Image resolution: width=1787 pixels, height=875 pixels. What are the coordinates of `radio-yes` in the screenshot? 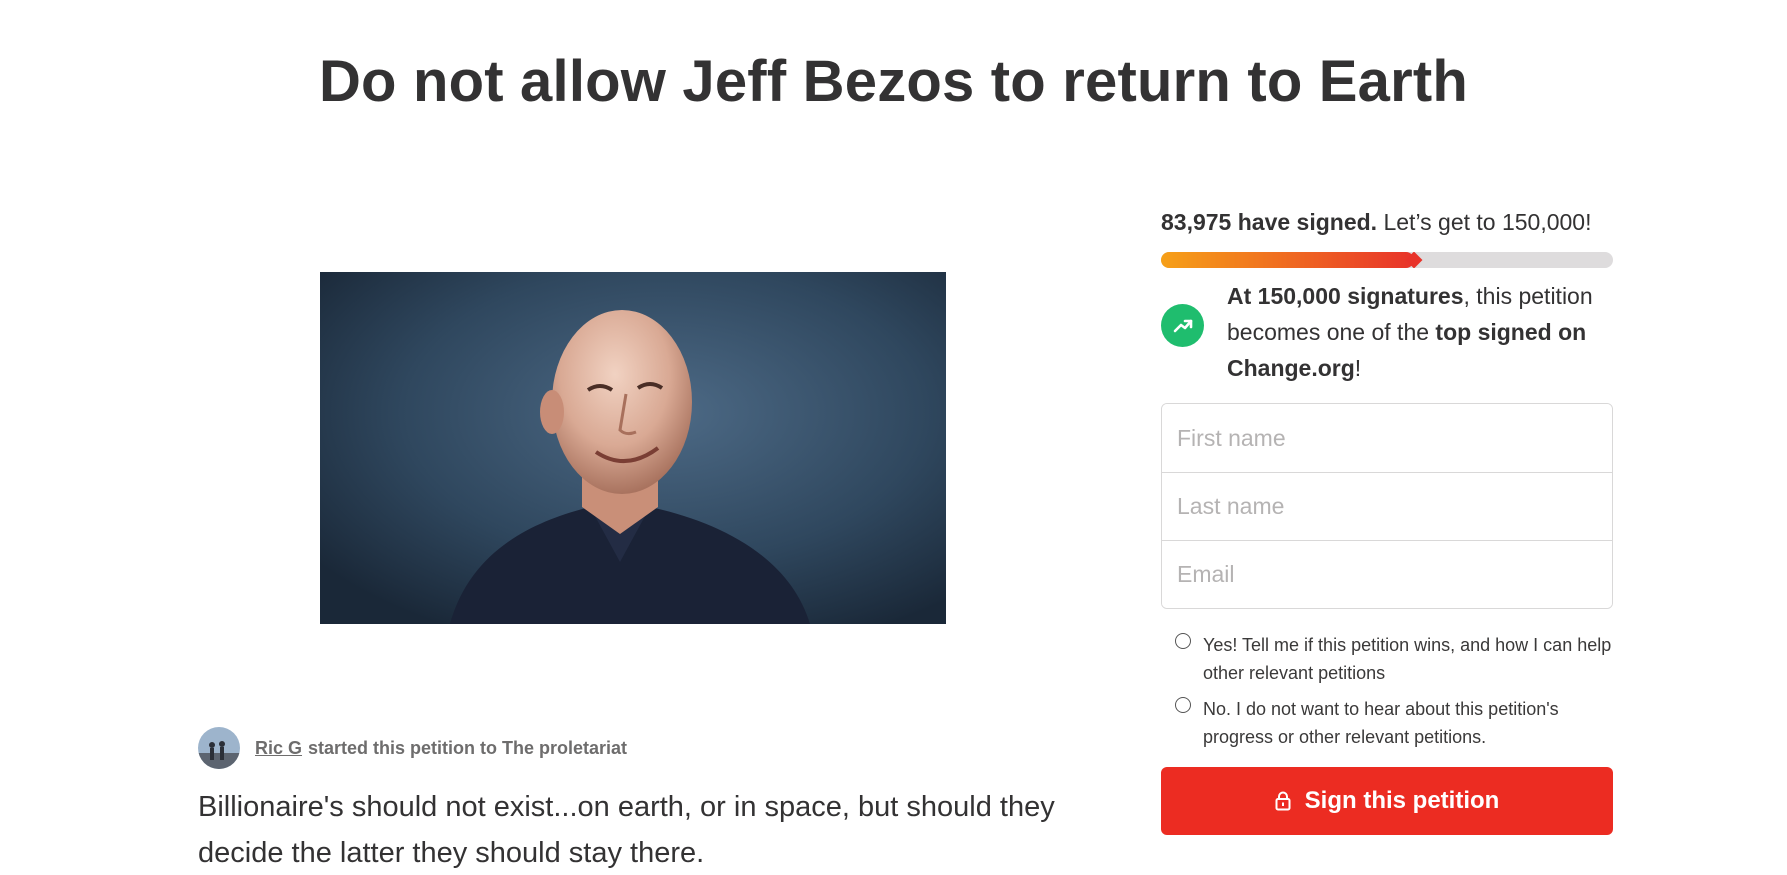 It's located at (1183, 641).